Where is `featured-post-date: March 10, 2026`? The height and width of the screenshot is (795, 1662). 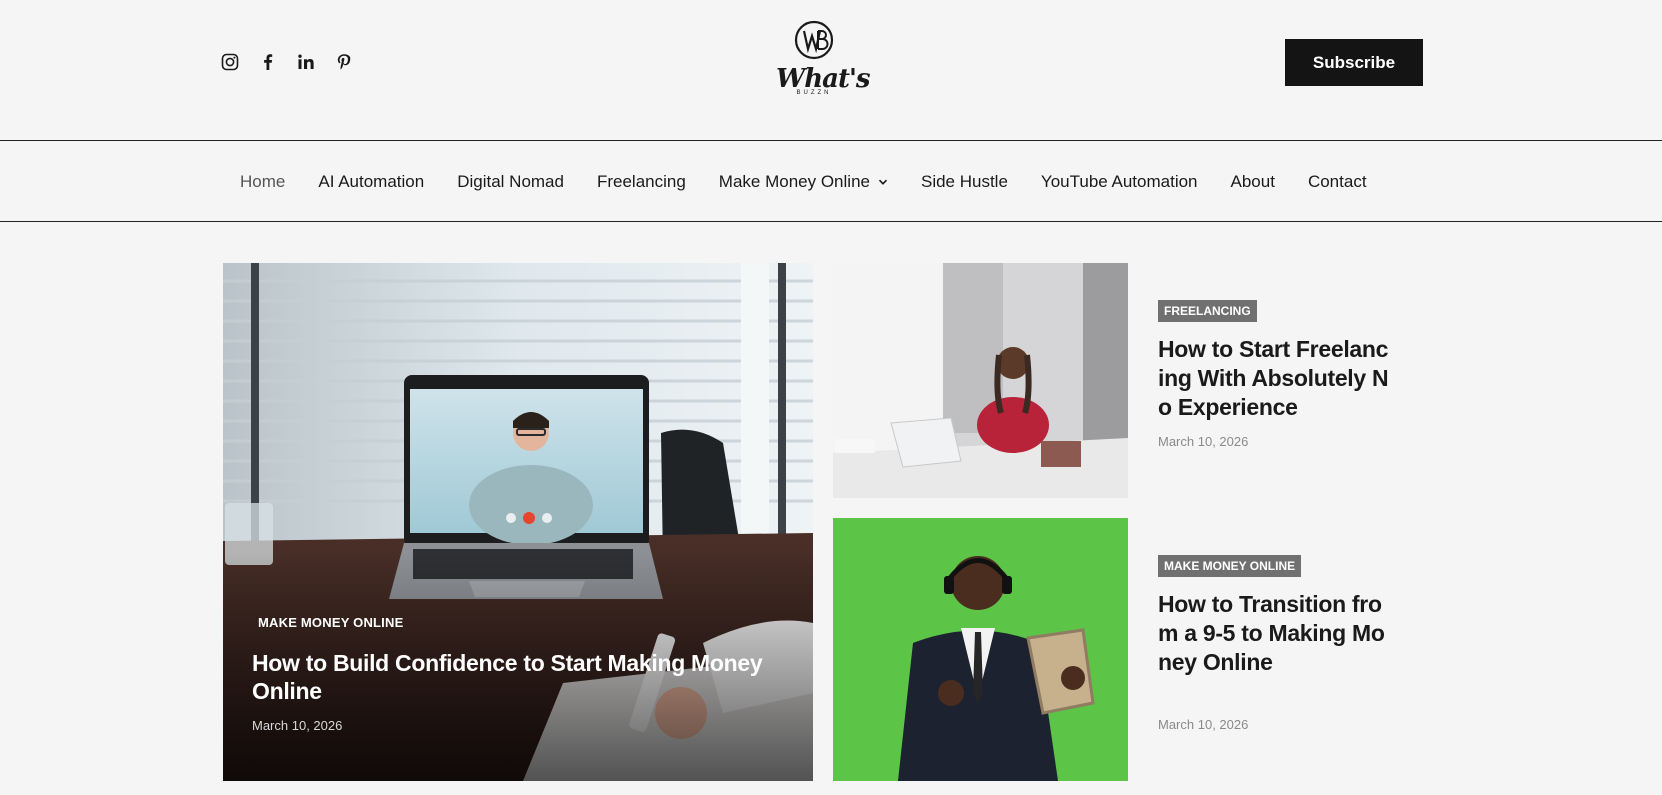 featured-post-date: March 10, 2026 is located at coordinates (297, 725).